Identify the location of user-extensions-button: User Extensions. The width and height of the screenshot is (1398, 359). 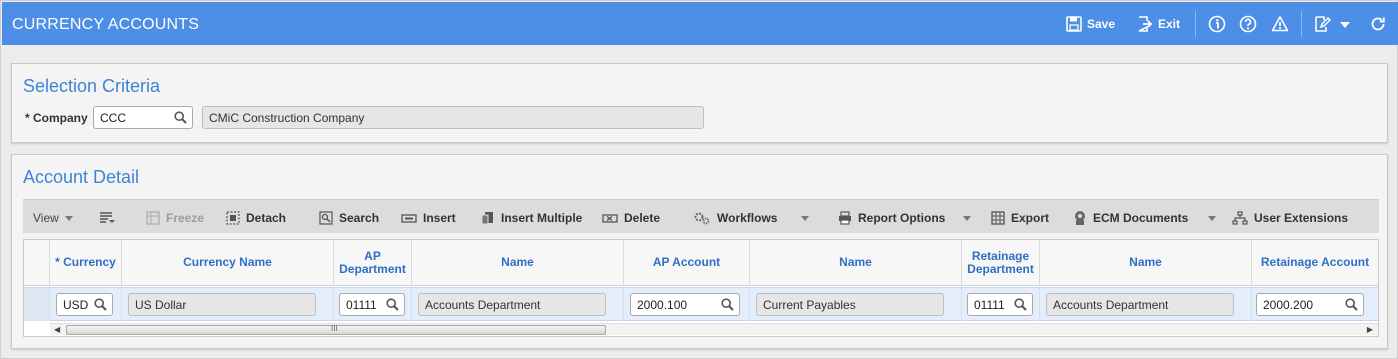
(1290, 218).